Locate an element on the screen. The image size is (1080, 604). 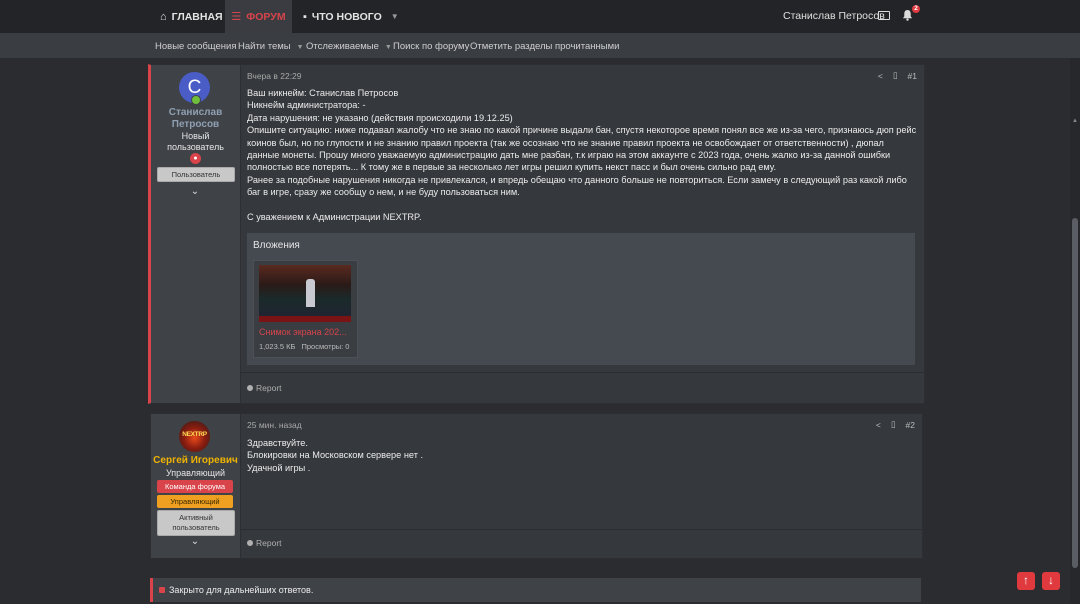
attachment-meta: 1,023.5 КБ Просмотры: 0 is located at coordinates (304, 346).